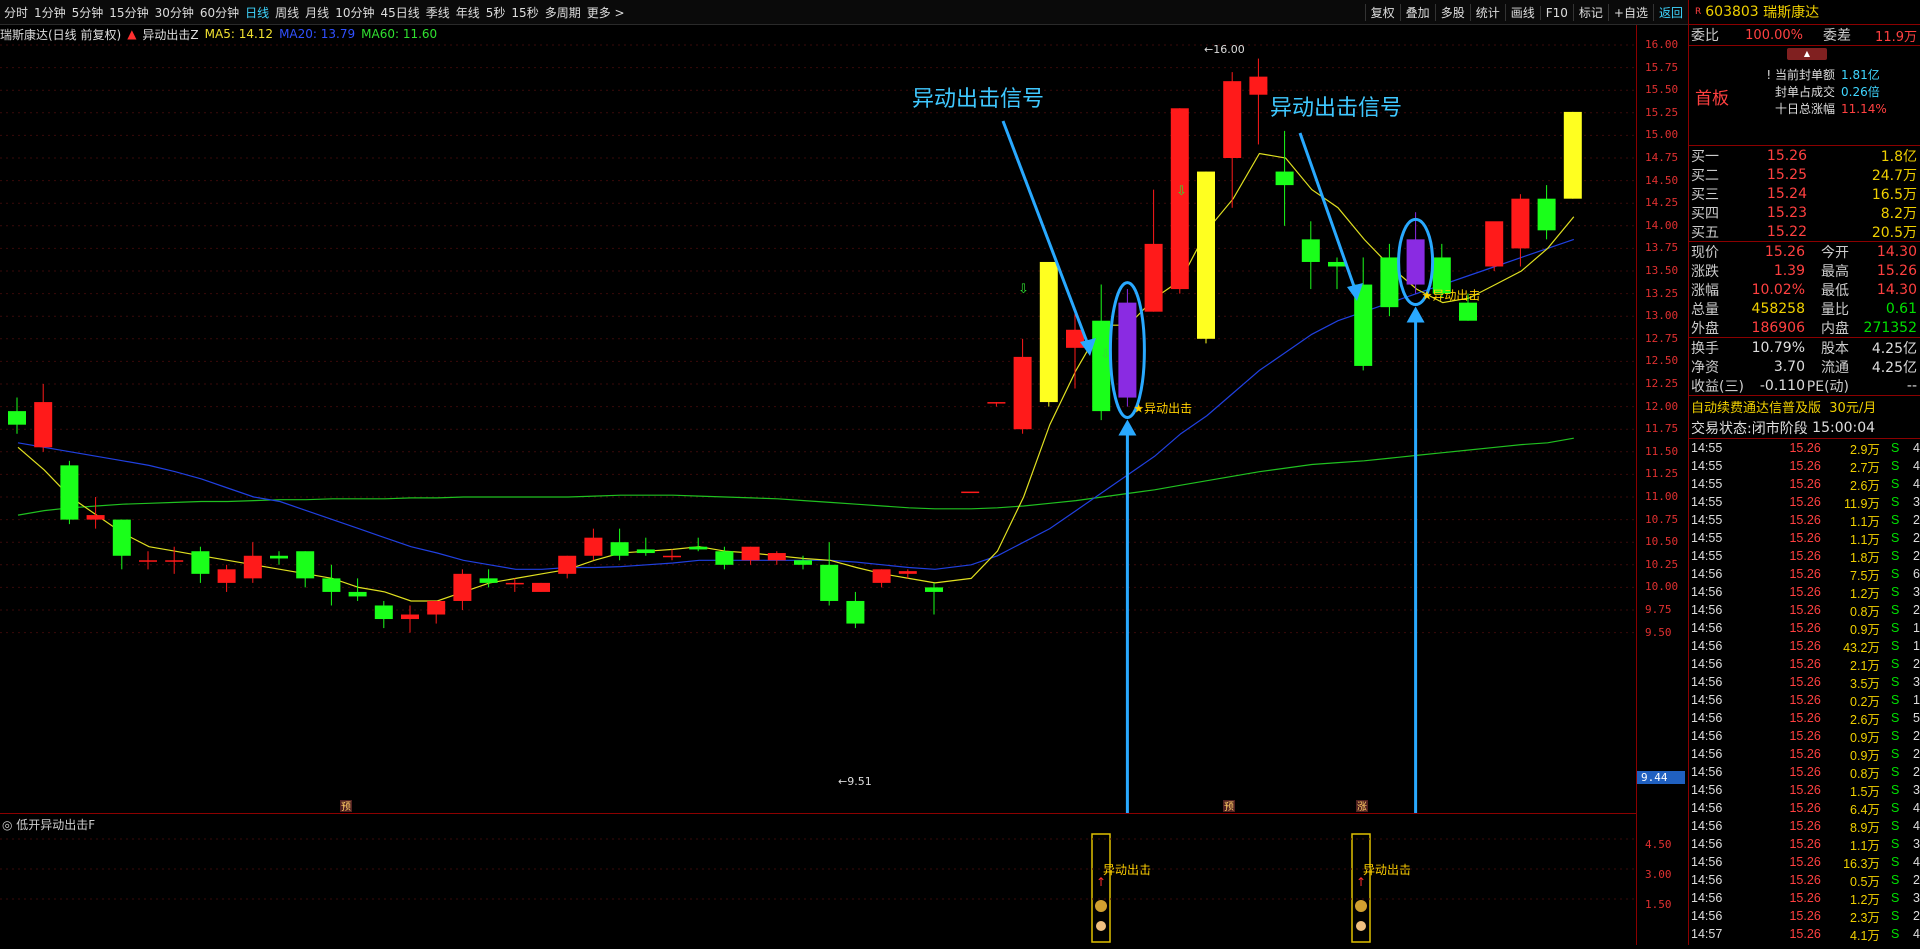 The width and height of the screenshot is (1920, 949). Describe the element at coordinates (1779, 428) in the screenshot. I see `status-text: 闭市阶段` at that location.